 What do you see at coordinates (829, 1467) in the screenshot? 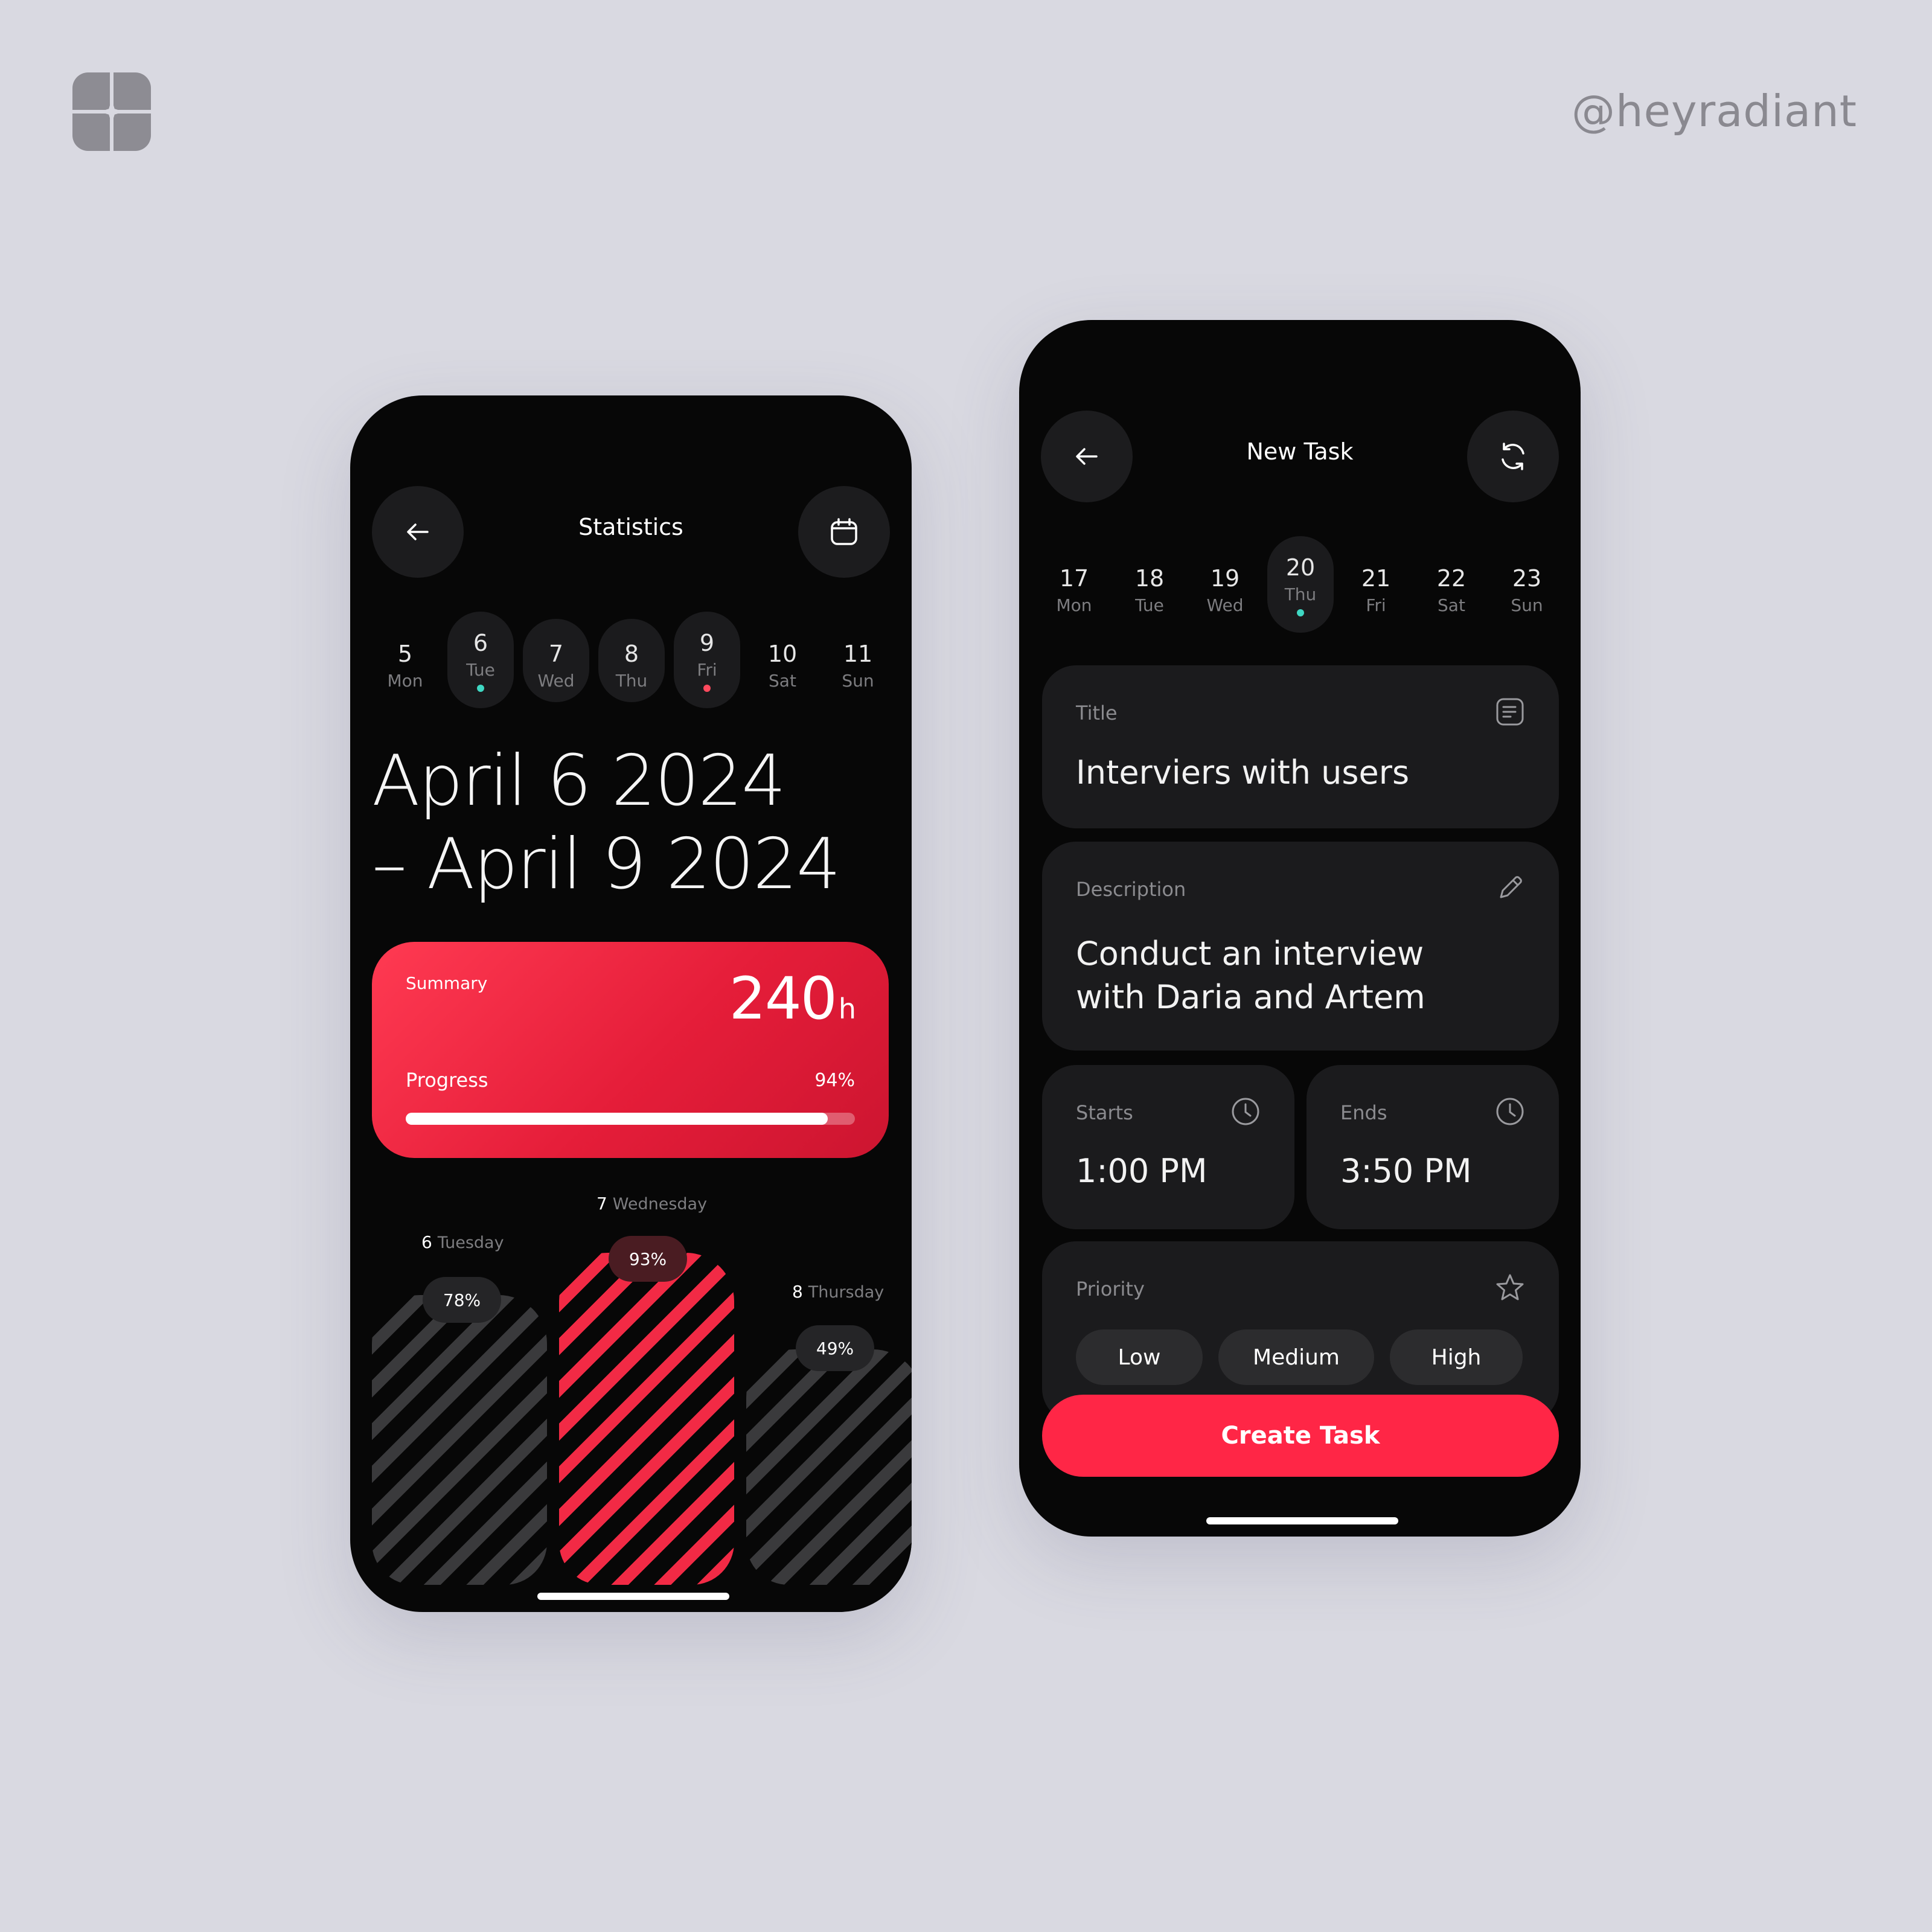
I see `bar-thursday` at bounding box center [829, 1467].